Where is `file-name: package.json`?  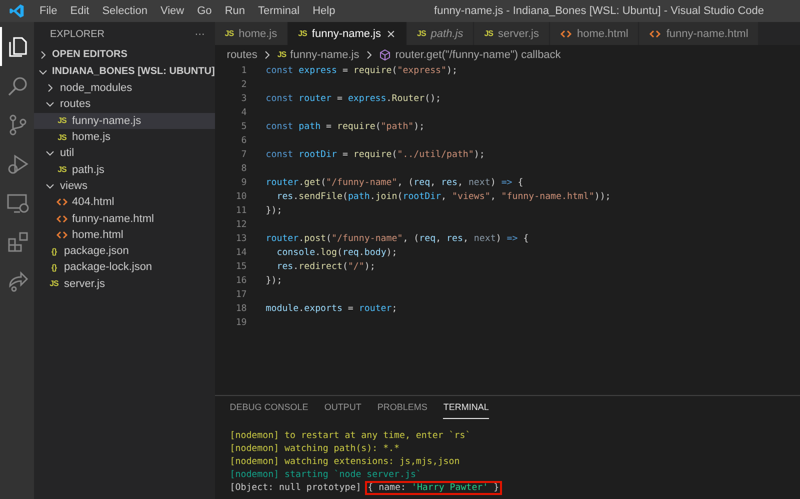
file-name: package.json is located at coordinates (96, 251).